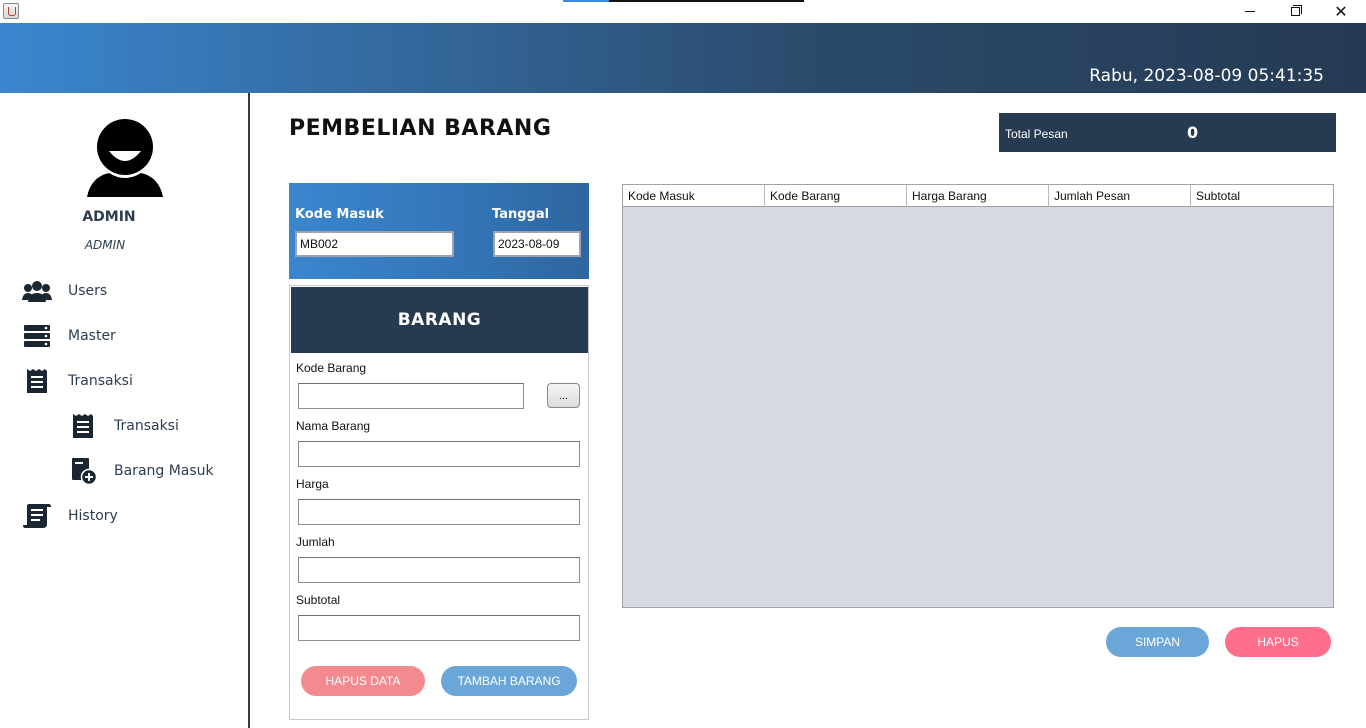 This screenshot has width=1366, height=728. I want to click on harga-field, so click(439, 512).